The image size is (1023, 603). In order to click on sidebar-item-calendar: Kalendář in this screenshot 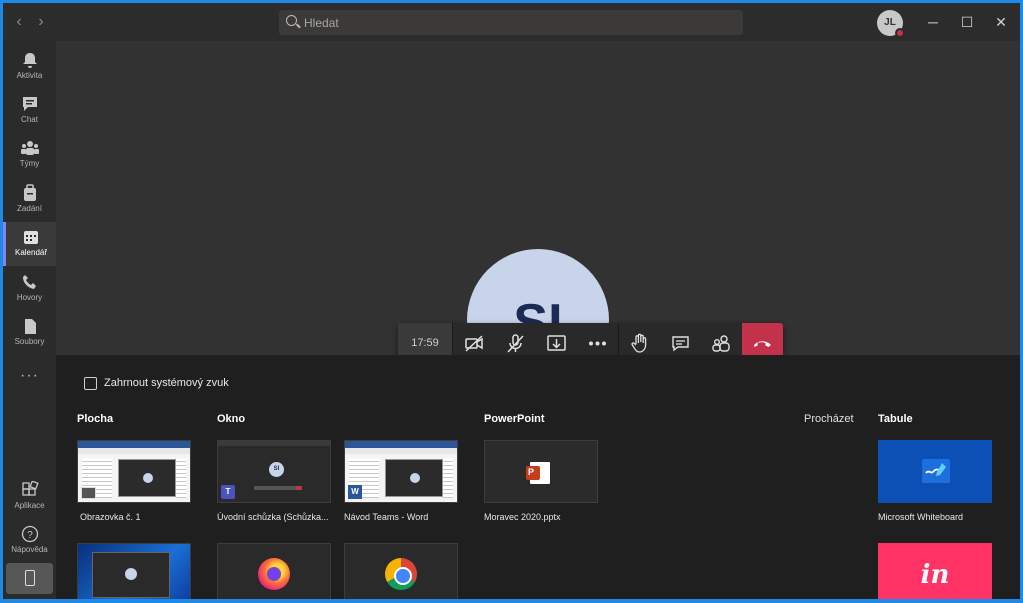, I will do `click(29, 244)`.